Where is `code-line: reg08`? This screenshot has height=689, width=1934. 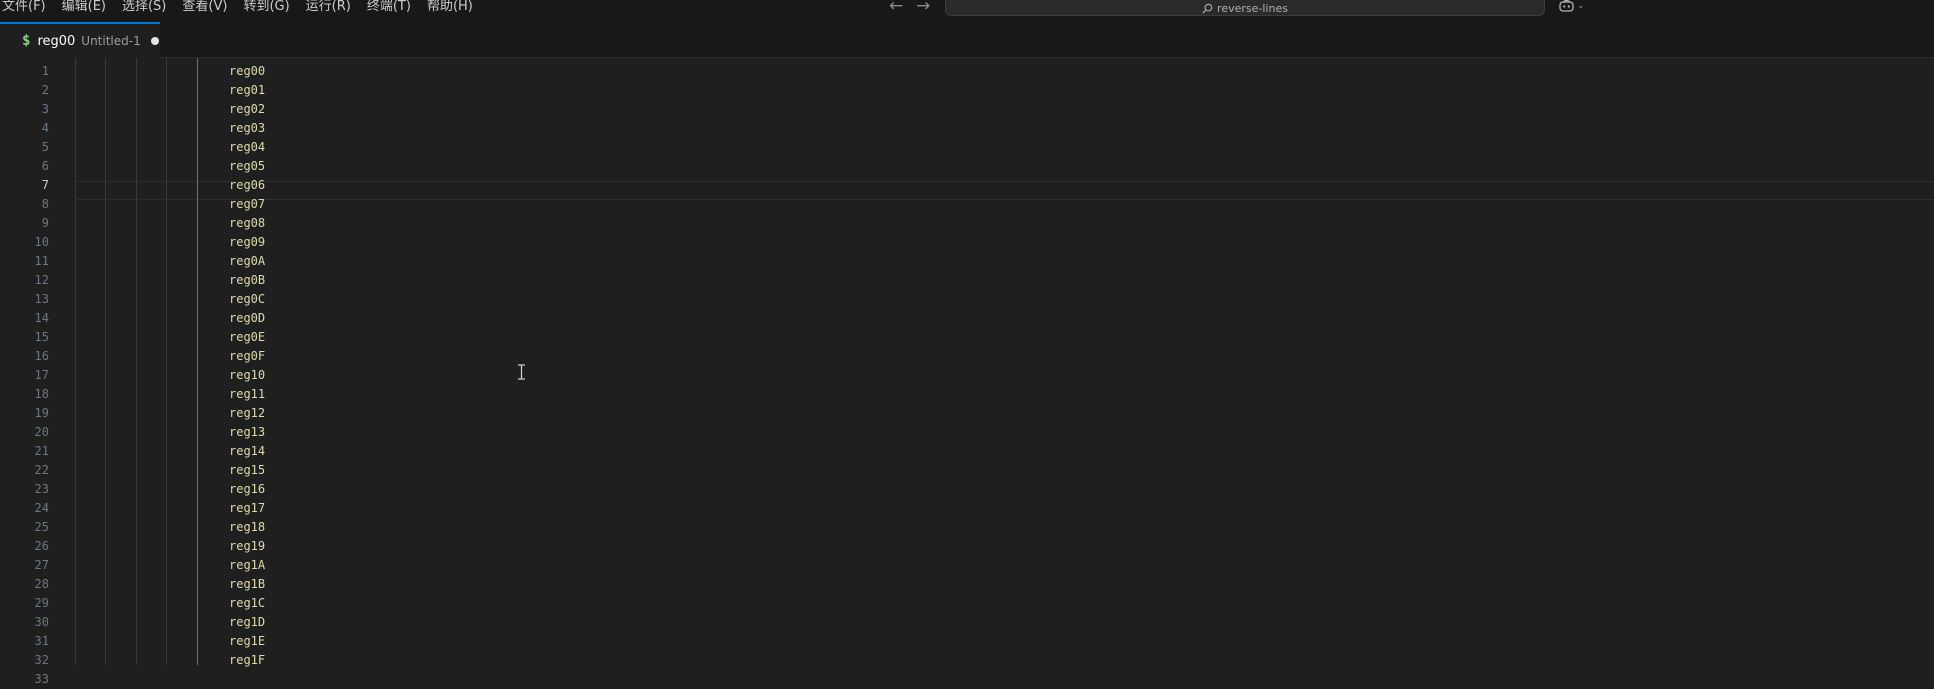 code-line: reg08 is located at coordinates (247, 223).